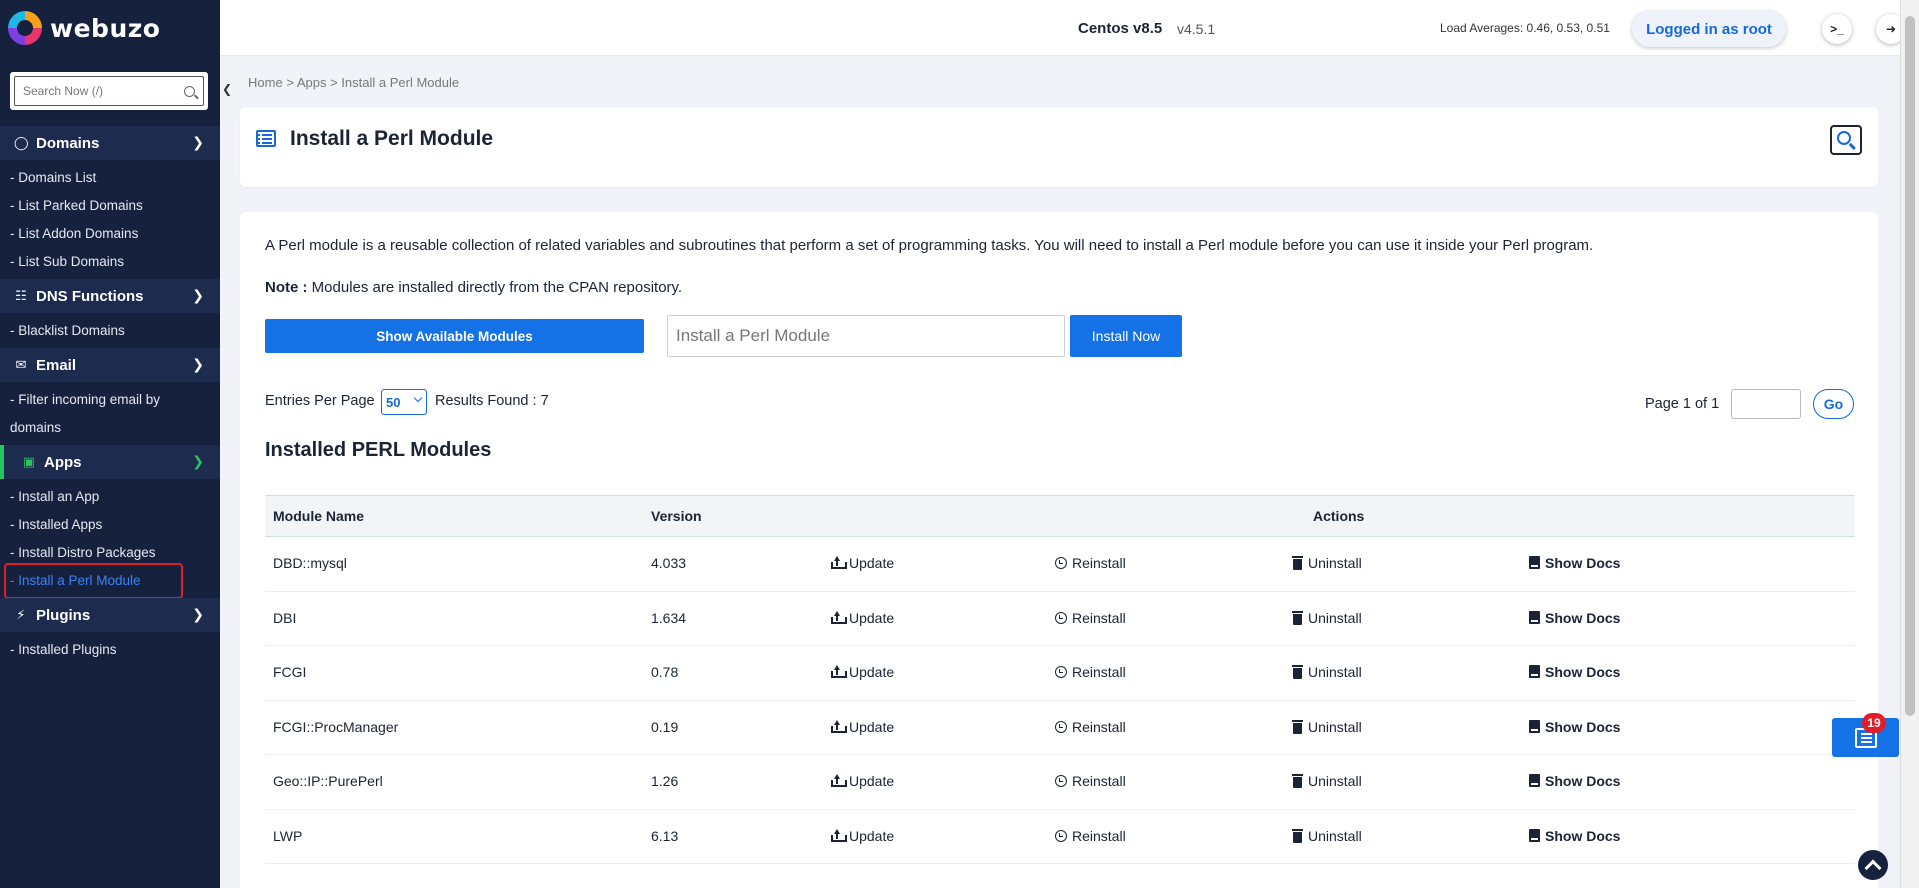 Image resolution: width=1919 pixels, height=888 pixels. What do you see at coordinates (83, 552) in the screenshot?
I see `sidebar-item-install-distro-packages: - Install Distro Packages` at bounding box center [83, 552].